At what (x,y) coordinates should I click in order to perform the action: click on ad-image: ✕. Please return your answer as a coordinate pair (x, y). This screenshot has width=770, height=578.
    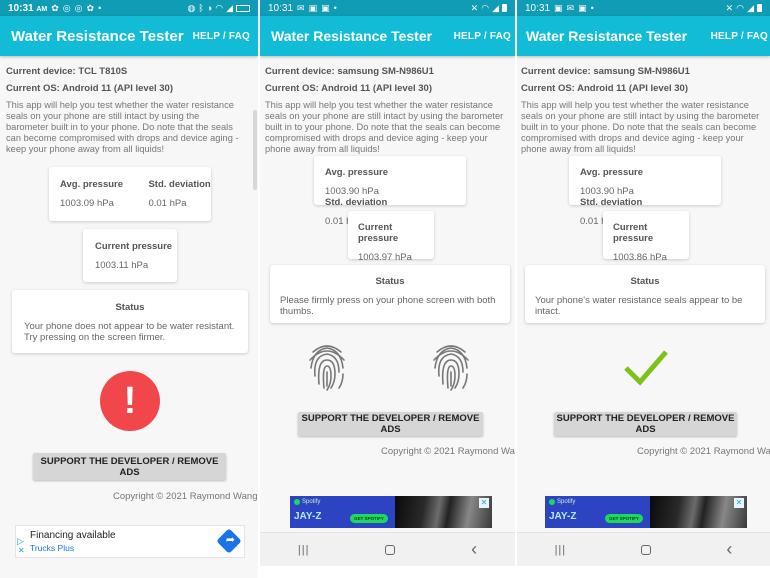
    Looking at the image, I should click on (698, 512).